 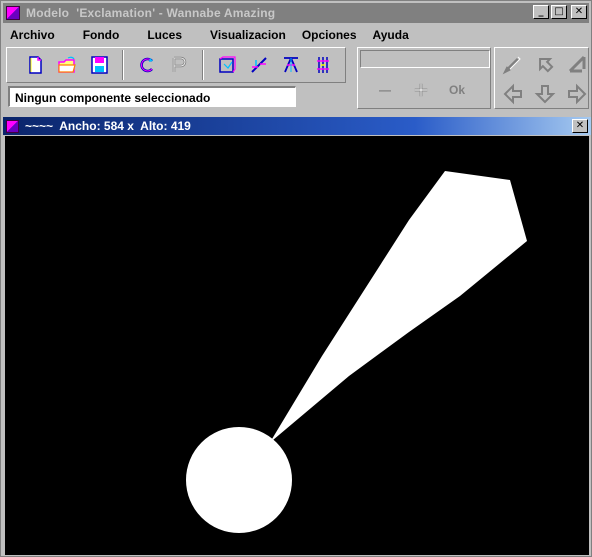 What do you see at coordinates (541, 12) in the screenshot?
I see `minimize-button: _` at bounding box center [541, 12].